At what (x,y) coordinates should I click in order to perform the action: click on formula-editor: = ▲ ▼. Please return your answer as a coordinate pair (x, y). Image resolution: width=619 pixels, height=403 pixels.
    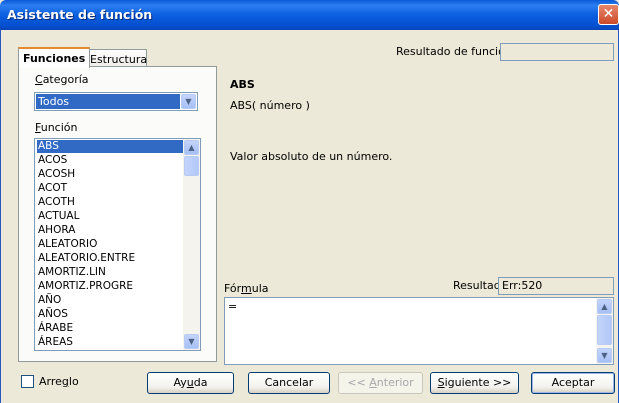
    Looking at the image, I should click on (419, 331).